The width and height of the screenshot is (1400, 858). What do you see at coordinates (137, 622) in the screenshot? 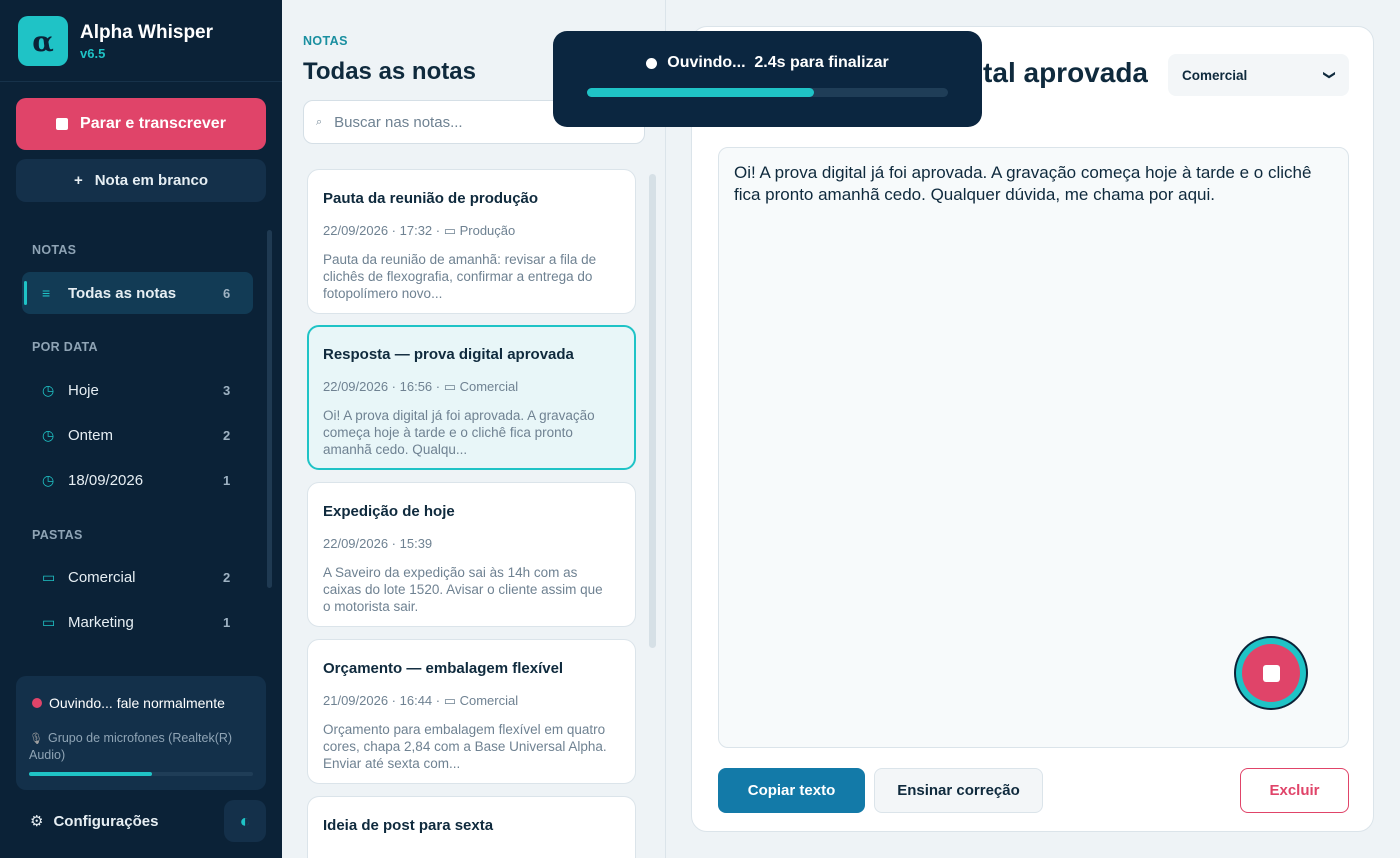
I see `sidebar-item-folder-marketing: ▭ Marketing 1` at bounding box center [137, 622].